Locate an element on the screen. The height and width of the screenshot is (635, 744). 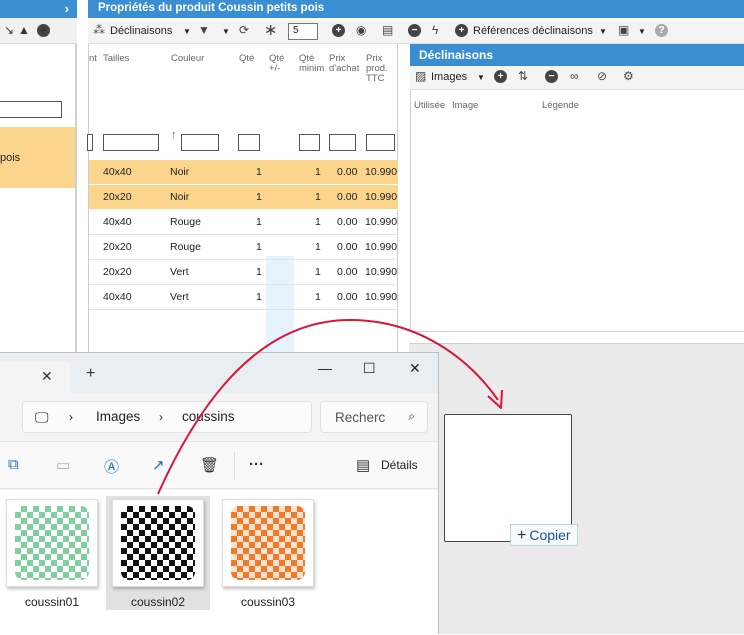
file-name: coussin01 is located at coordinates (52, 602).